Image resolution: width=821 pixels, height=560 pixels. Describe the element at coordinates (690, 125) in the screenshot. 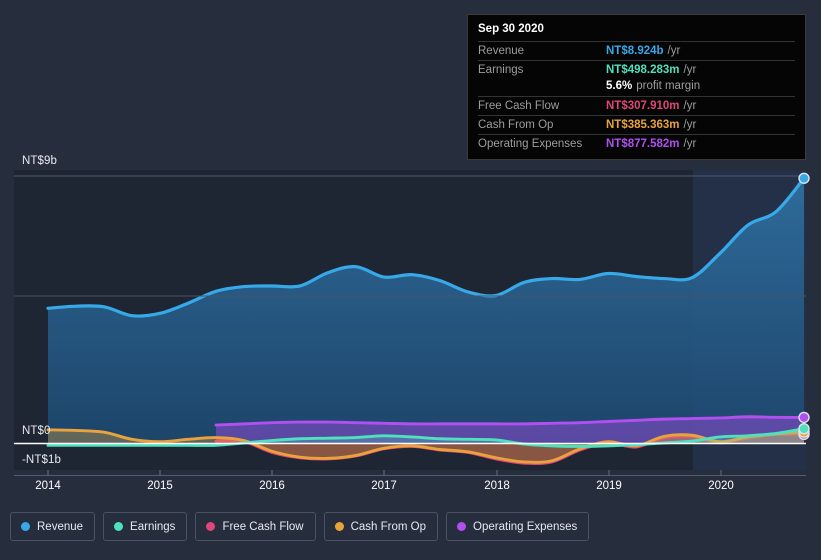

I see `tooltip-unit-cash-from-op: /yr` at that location.